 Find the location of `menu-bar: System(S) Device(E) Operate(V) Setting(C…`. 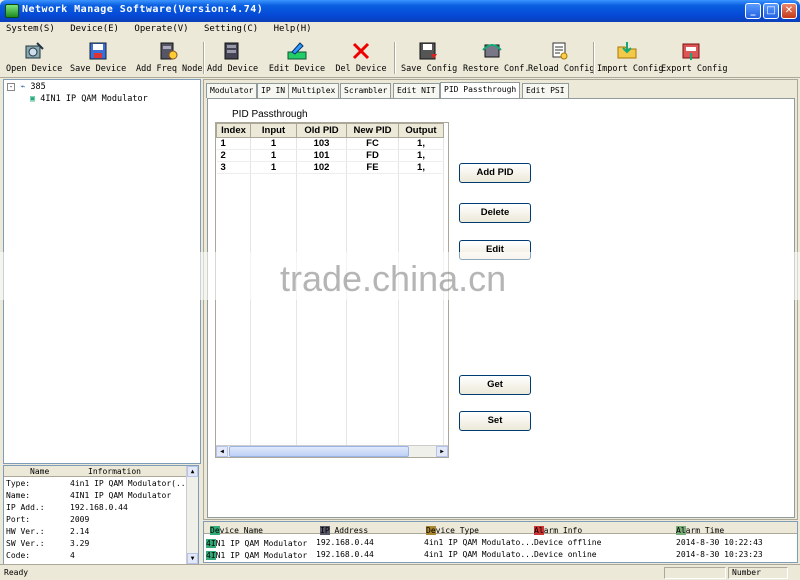

menu-bar: System(S) Device(E) Operate(V) Setting(C… is located at coordinates (400, 30).